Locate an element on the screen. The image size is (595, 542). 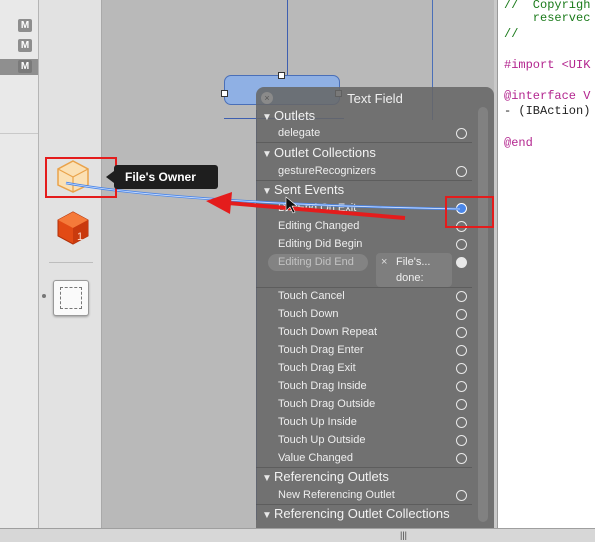
connection-overlay is located at coordinates (263, 200).